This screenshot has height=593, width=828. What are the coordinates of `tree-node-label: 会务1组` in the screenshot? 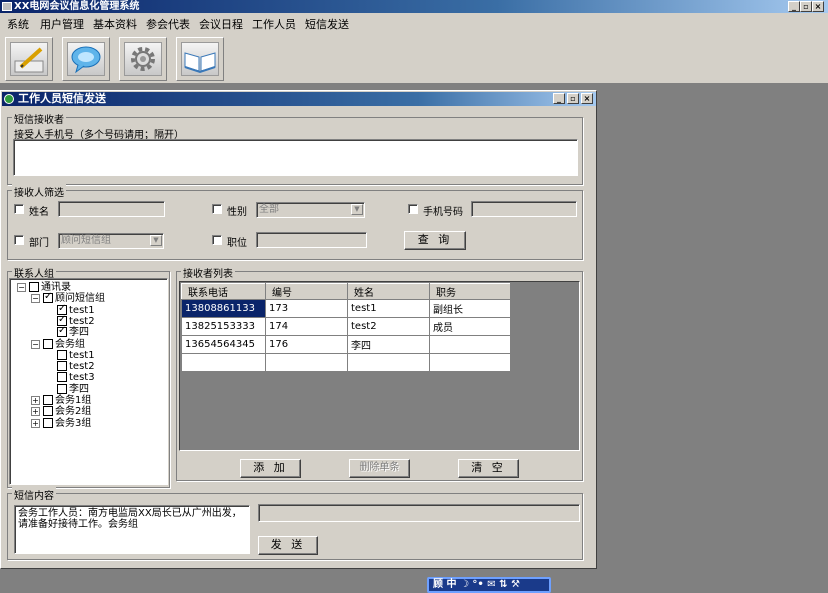 It's located at (73, 400).